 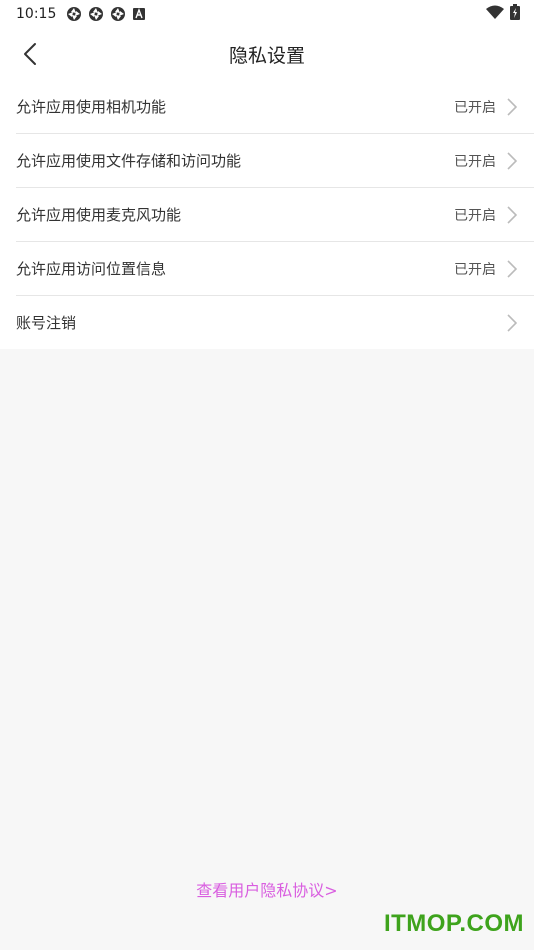 I want to click on setting-microphone: 允许应用使用麦克风功能 已开启, so click(x=275, y=215).